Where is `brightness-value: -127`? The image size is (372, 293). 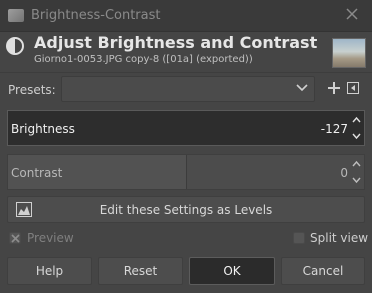
brightness-value: -127 is located at coordinates (334, 129).